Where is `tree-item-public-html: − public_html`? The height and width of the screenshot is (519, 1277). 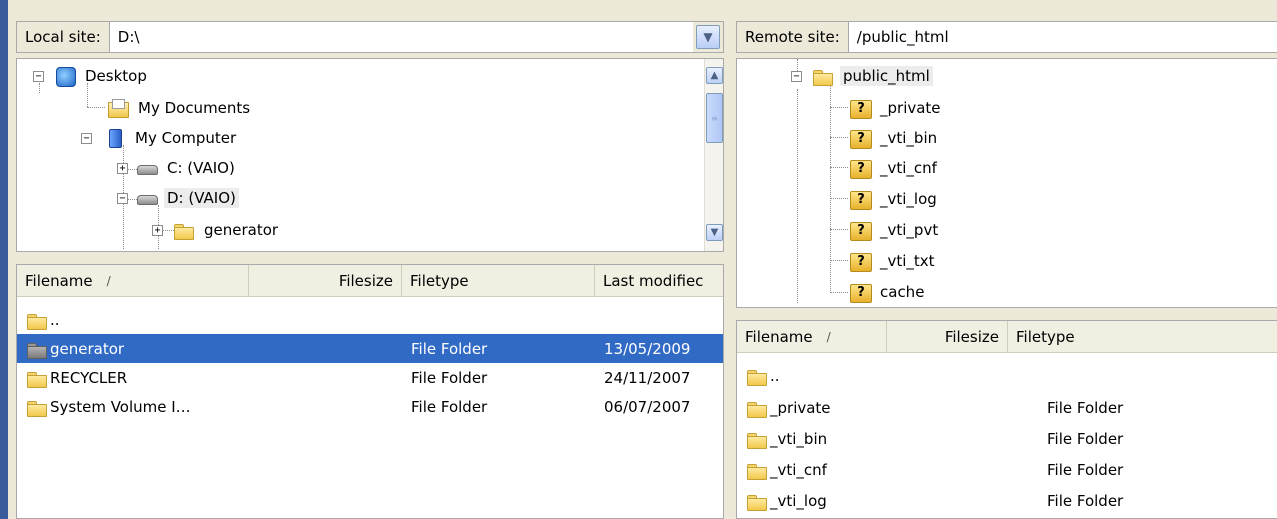 tree-item-public-html: − public_html is located at coordinates (862, 76).